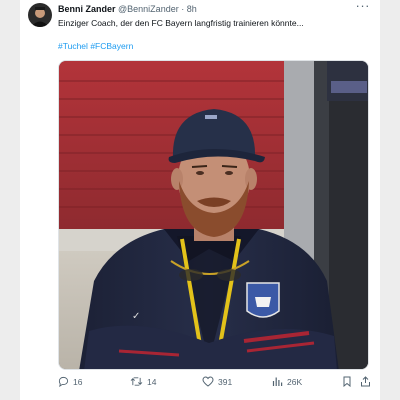 This screenshot has height=400, width=400. I want to click on retweet-icon, so click(136, 381).